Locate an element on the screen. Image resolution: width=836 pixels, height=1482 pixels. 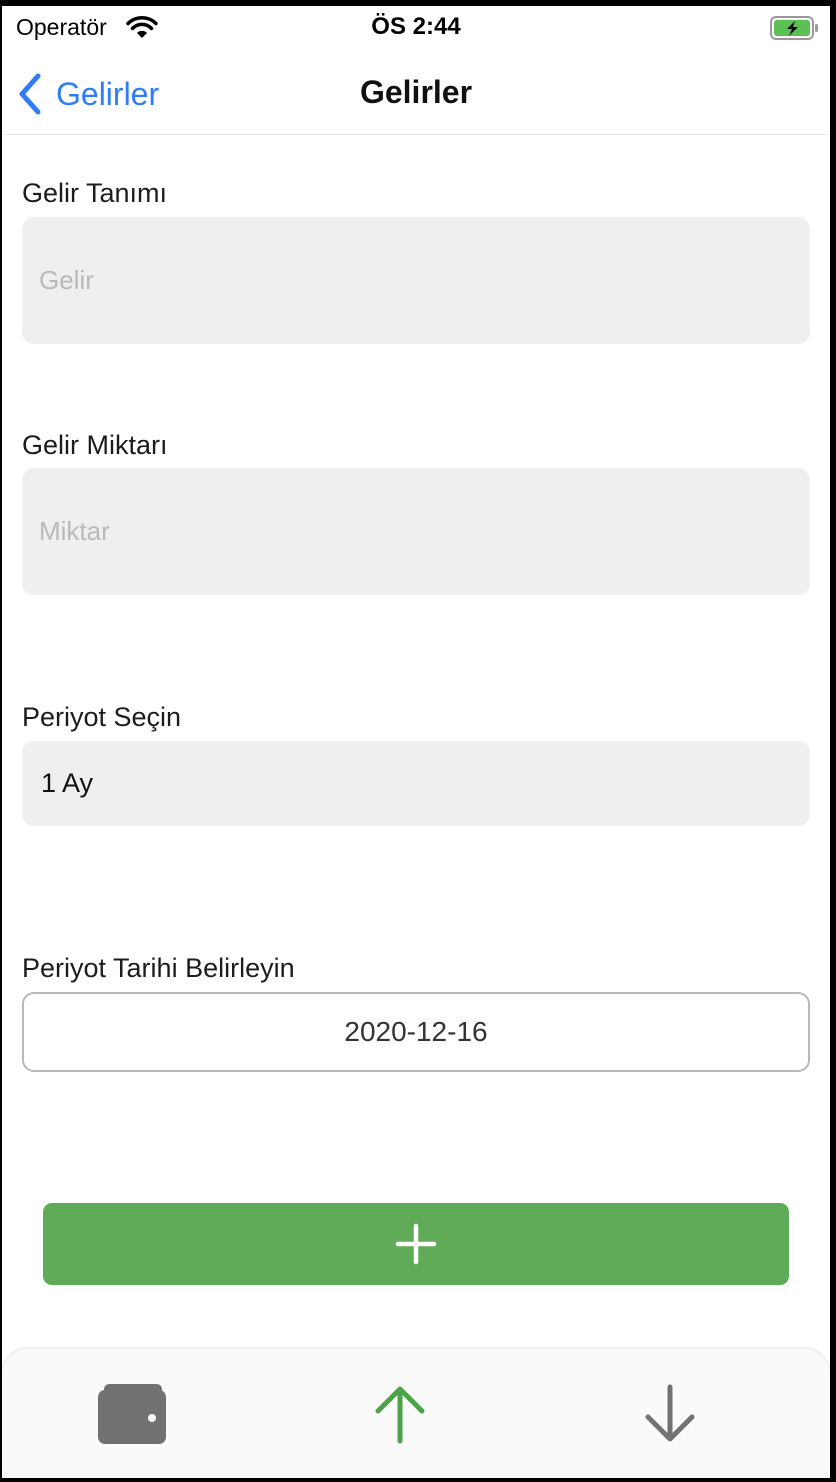
navigation-bar: Gelirler Gelirler is located at coordinates (416, 92).